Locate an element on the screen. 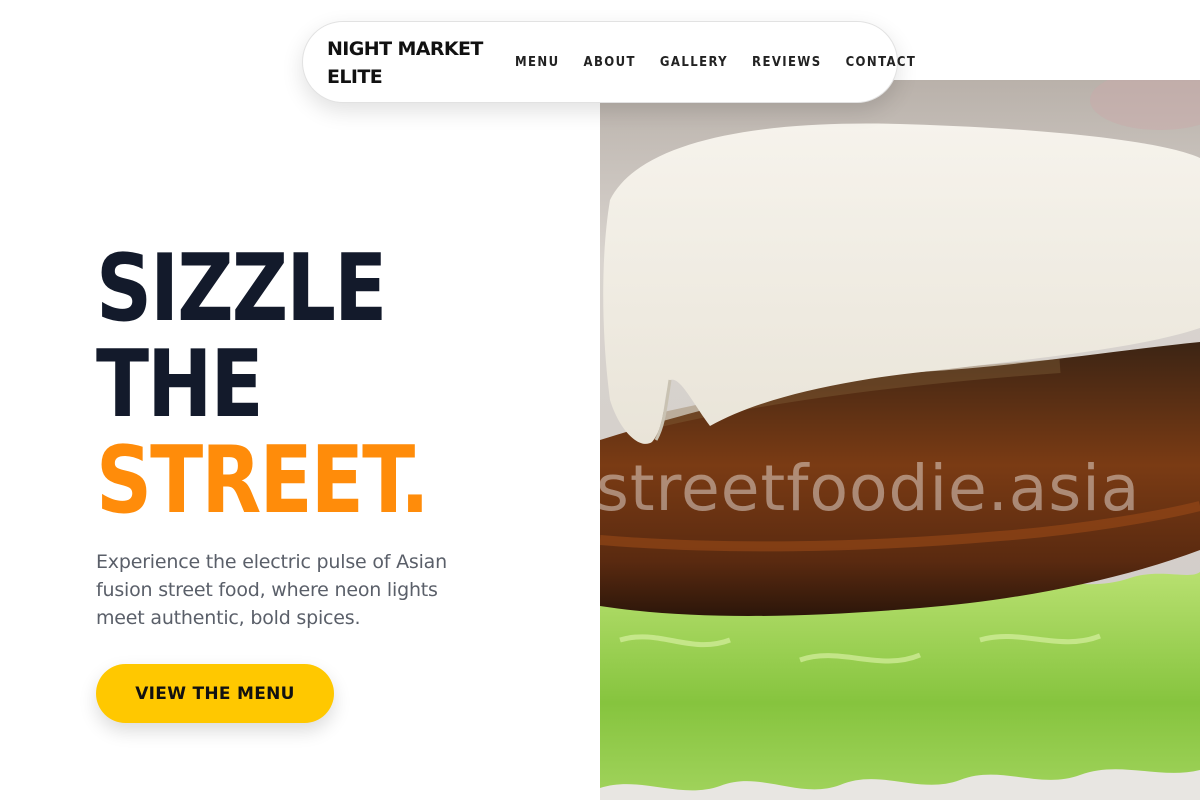 The height and width of the screenshot is (800, 1200). view-menu-button: VIEW THE MENU is located at coordinates (215, 693).